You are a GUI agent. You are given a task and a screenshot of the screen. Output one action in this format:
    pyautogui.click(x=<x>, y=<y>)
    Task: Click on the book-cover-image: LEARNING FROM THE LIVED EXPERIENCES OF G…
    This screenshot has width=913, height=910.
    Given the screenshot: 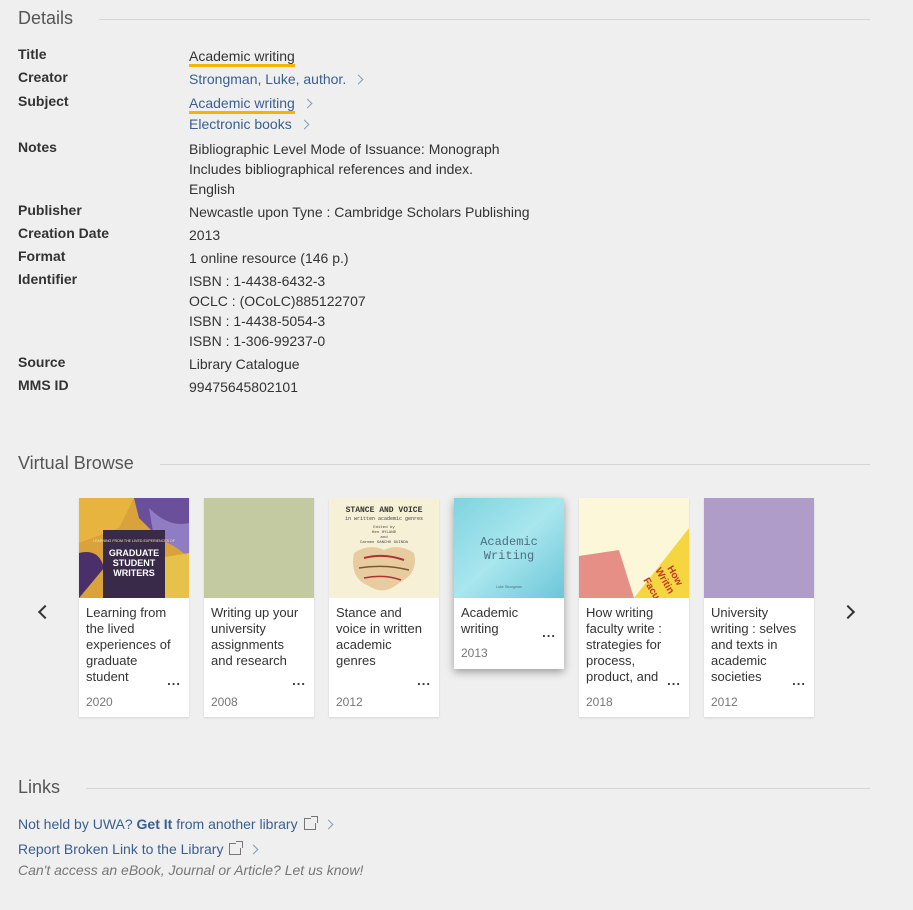 What is the action you would take?
    pyautogui.click(x=134, y=548)
    